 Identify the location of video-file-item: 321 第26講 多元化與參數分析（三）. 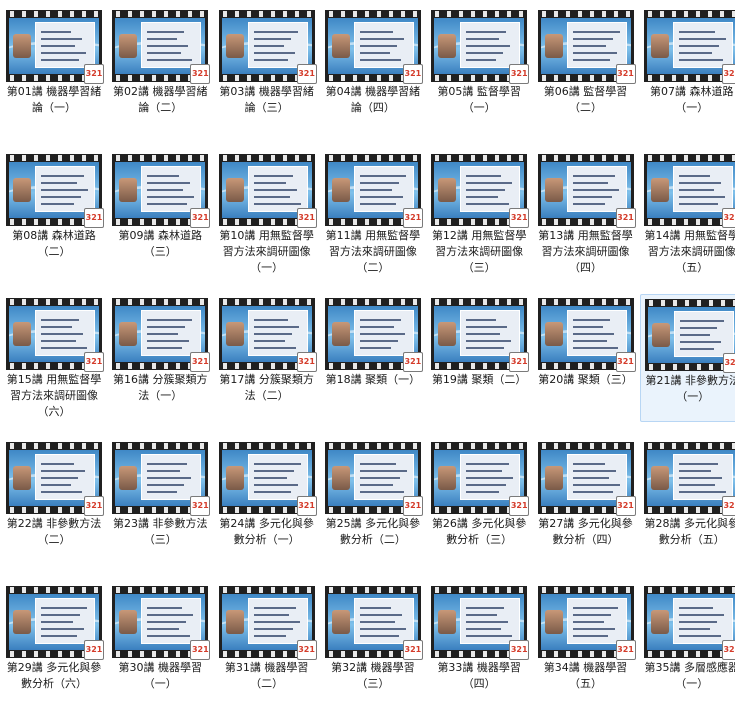
(479, 502).